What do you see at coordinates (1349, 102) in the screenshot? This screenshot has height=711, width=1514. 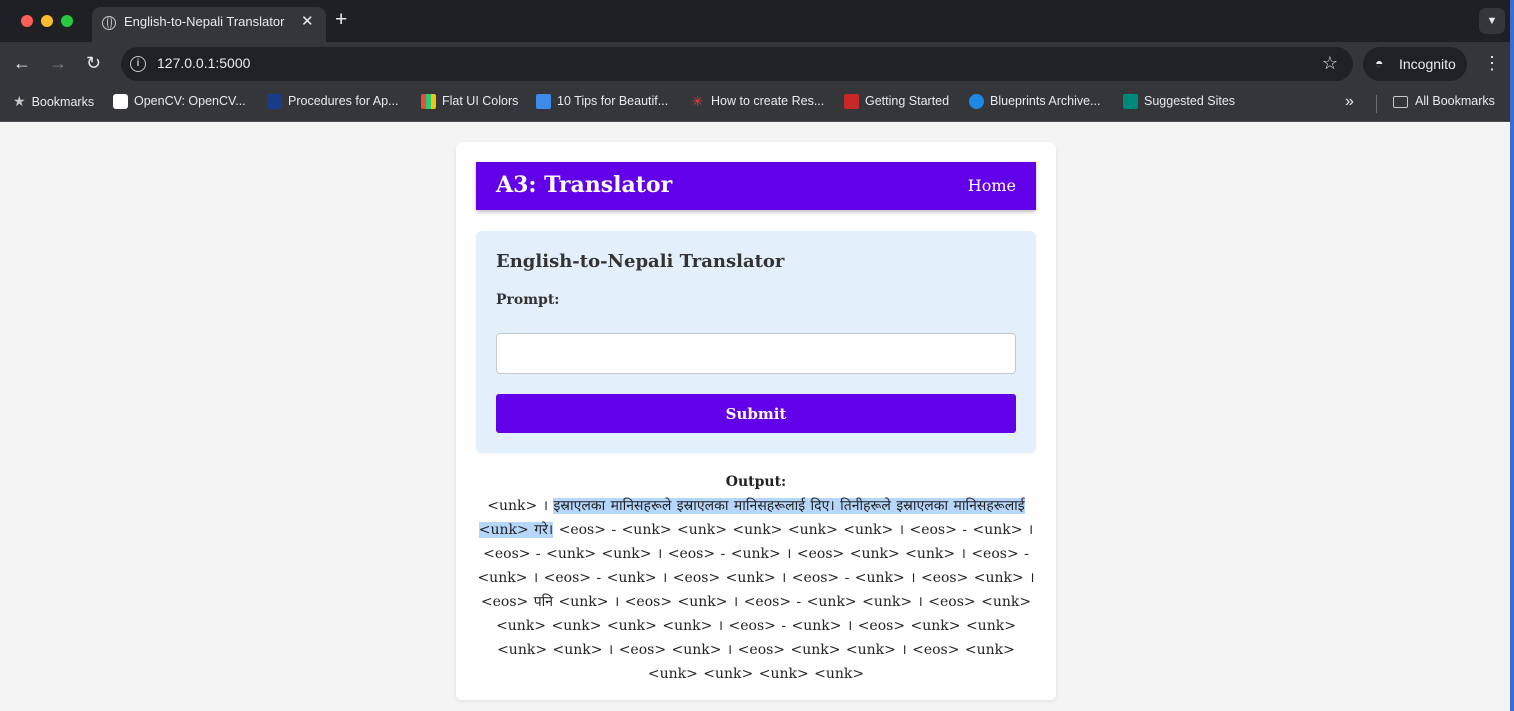 I see `bookmarks-overflow-icon: »` at bounding box center [1349, 102].